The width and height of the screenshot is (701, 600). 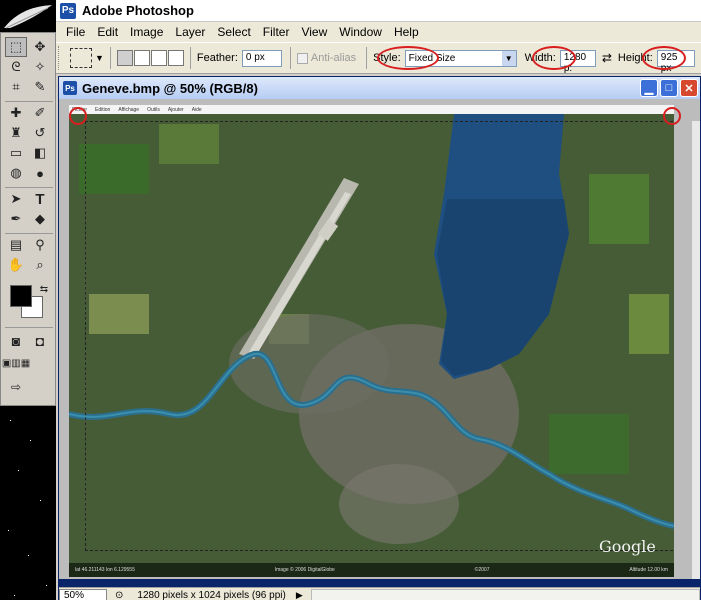 I want to click on style-label: Style:, so click(x=387, y=58).